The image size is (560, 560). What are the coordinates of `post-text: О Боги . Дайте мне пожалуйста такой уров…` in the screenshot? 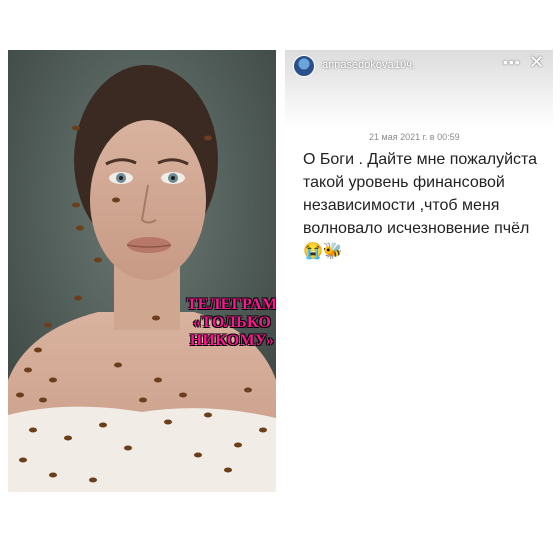 It's located at (420, 205).